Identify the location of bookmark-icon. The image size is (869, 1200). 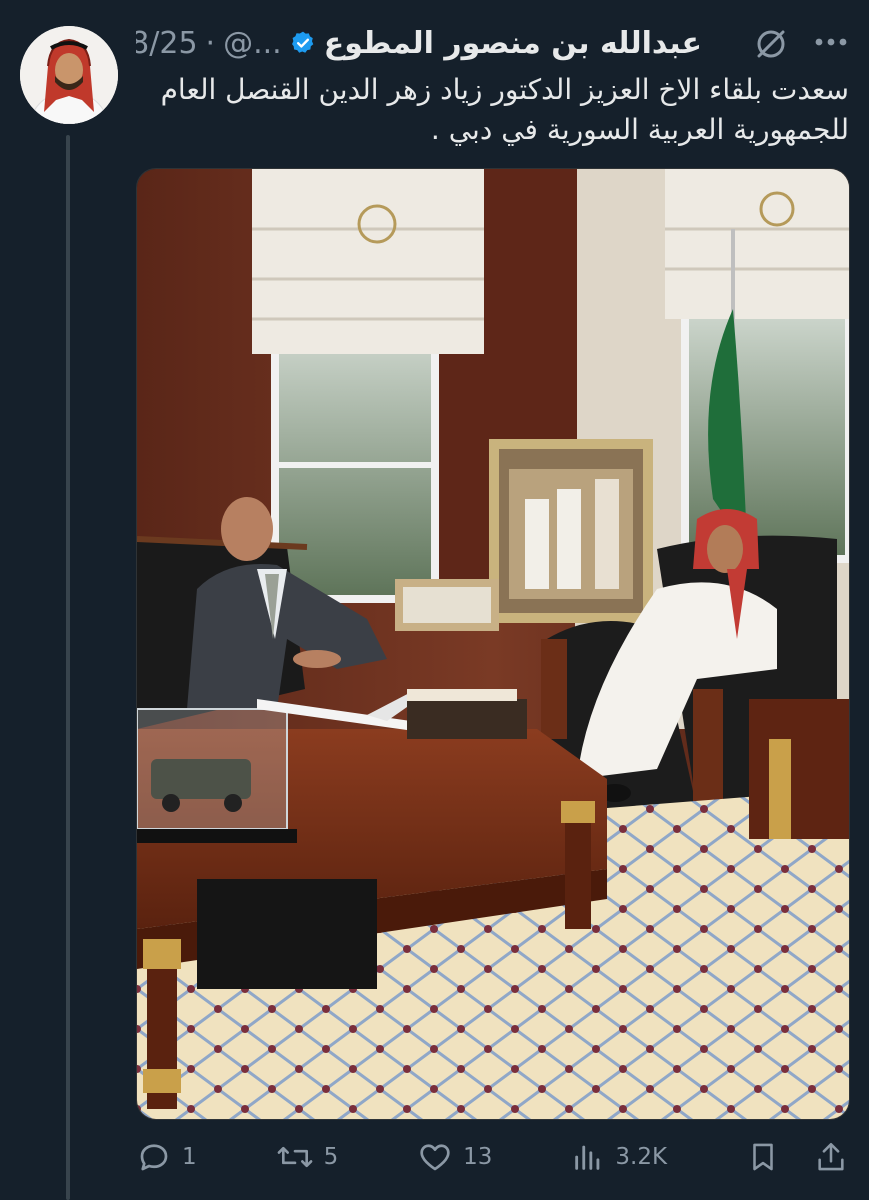
(763, 1157).